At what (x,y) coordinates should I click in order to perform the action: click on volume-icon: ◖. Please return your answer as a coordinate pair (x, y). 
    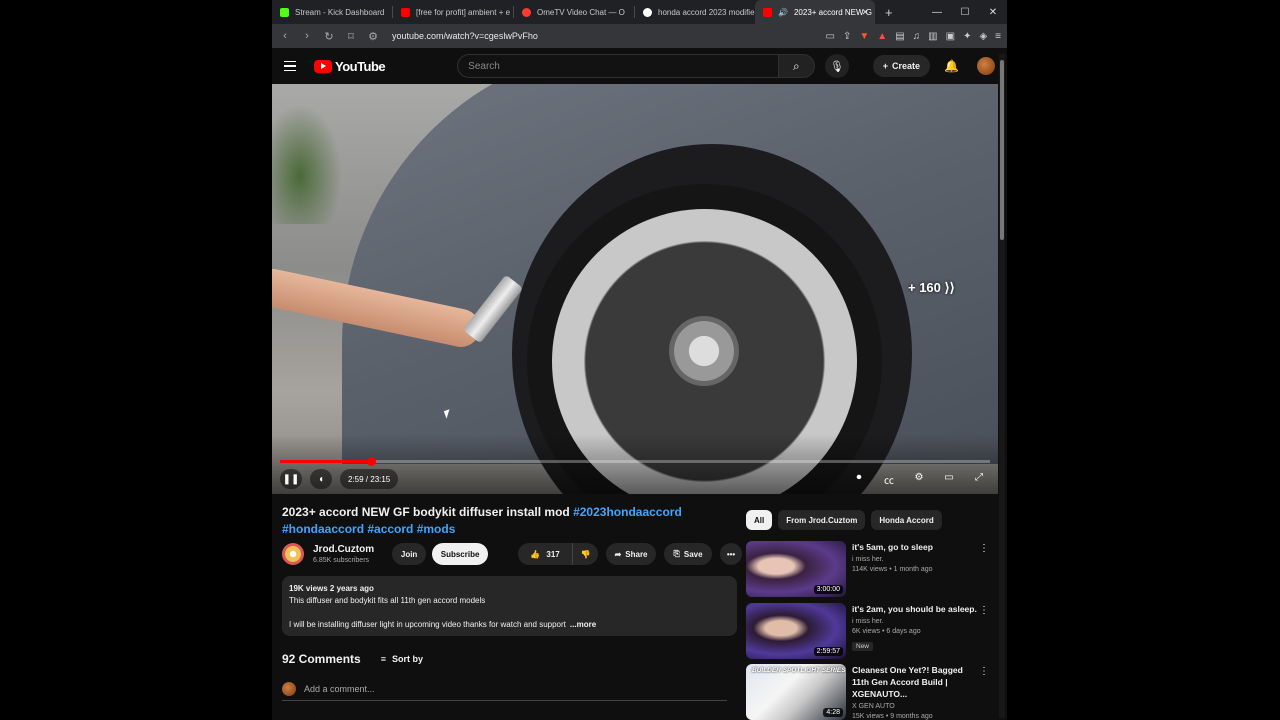
    Looking at the image, I should click on (321, 479).